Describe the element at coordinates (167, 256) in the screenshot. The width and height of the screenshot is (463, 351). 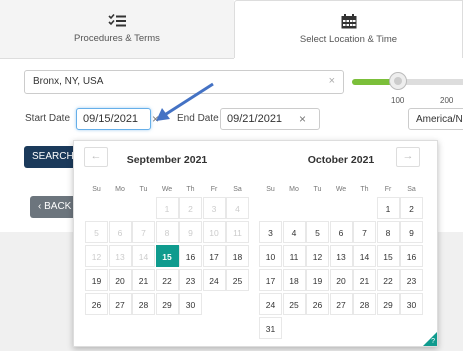
I see `selected-day: 15` at that location.